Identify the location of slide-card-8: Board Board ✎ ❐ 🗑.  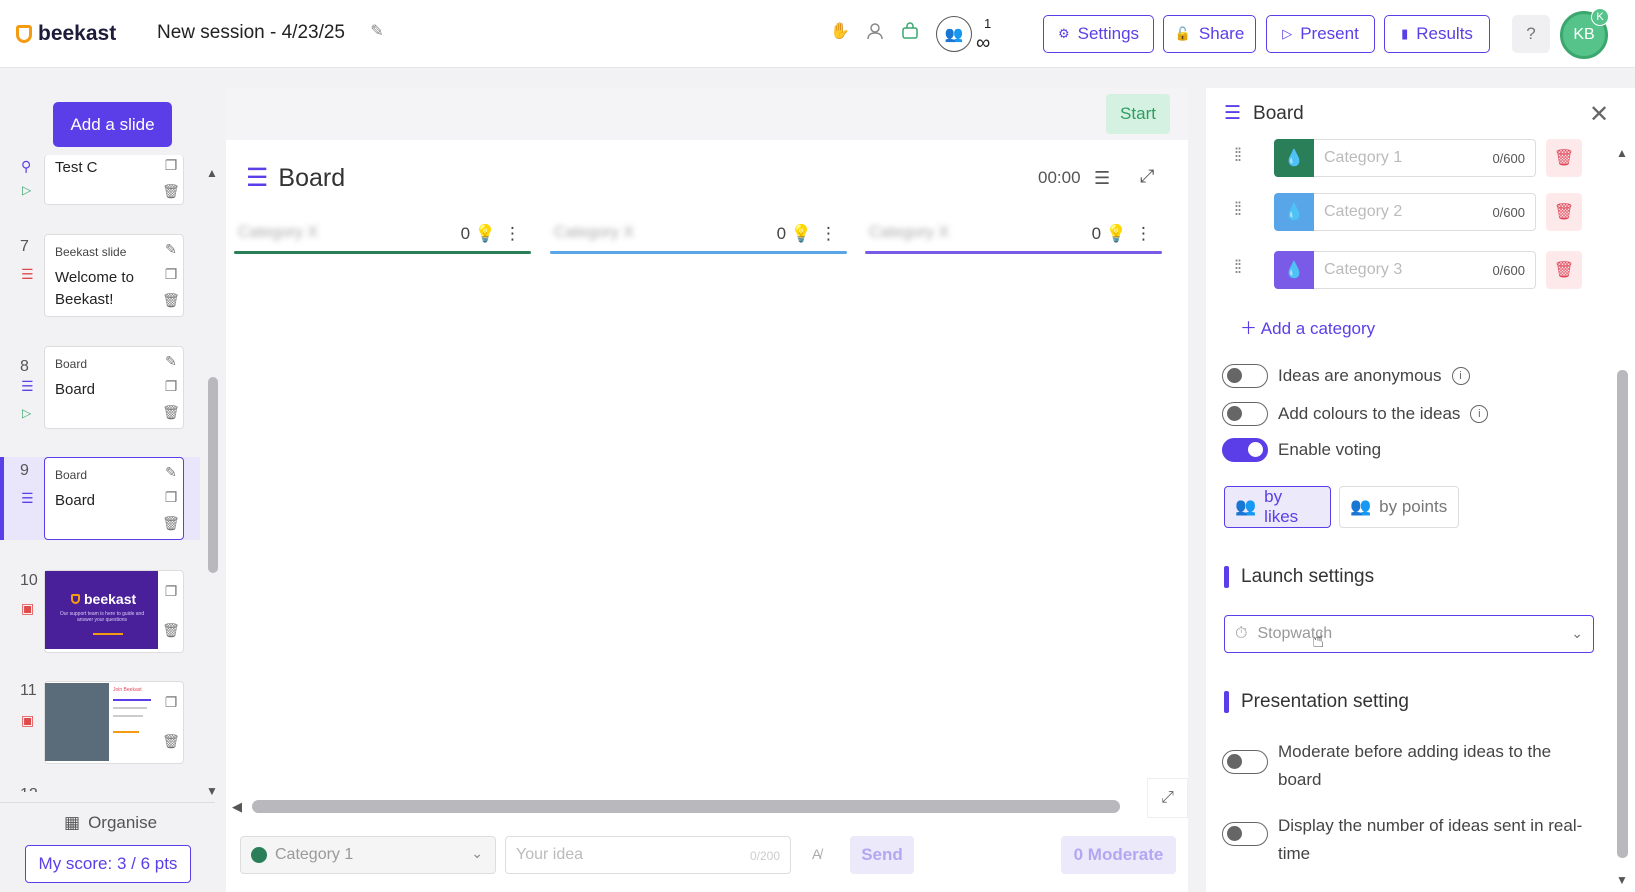
(114, 387).